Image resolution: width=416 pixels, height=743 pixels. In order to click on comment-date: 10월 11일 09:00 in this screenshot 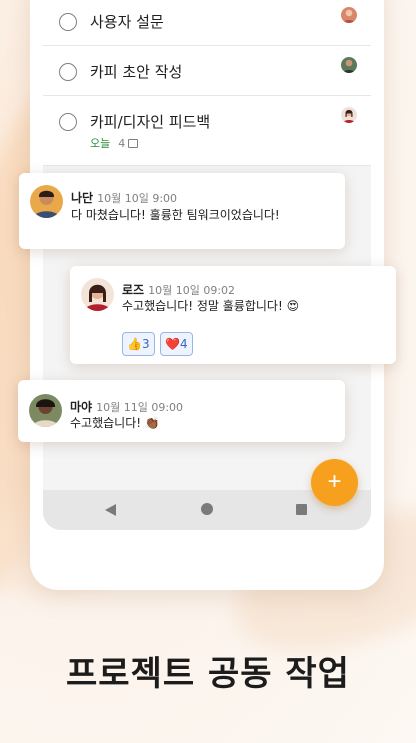, I will do `click(140, 407)`.